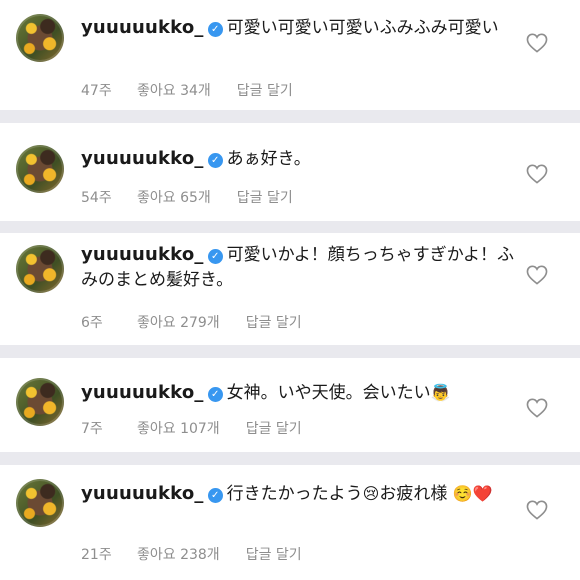 Image resolution: width=580 pixels, height=580 pixels. Describe the element at coordinates (178, 428) in the screenshot. I see `likes-count: 좋아요 107개` at that location.